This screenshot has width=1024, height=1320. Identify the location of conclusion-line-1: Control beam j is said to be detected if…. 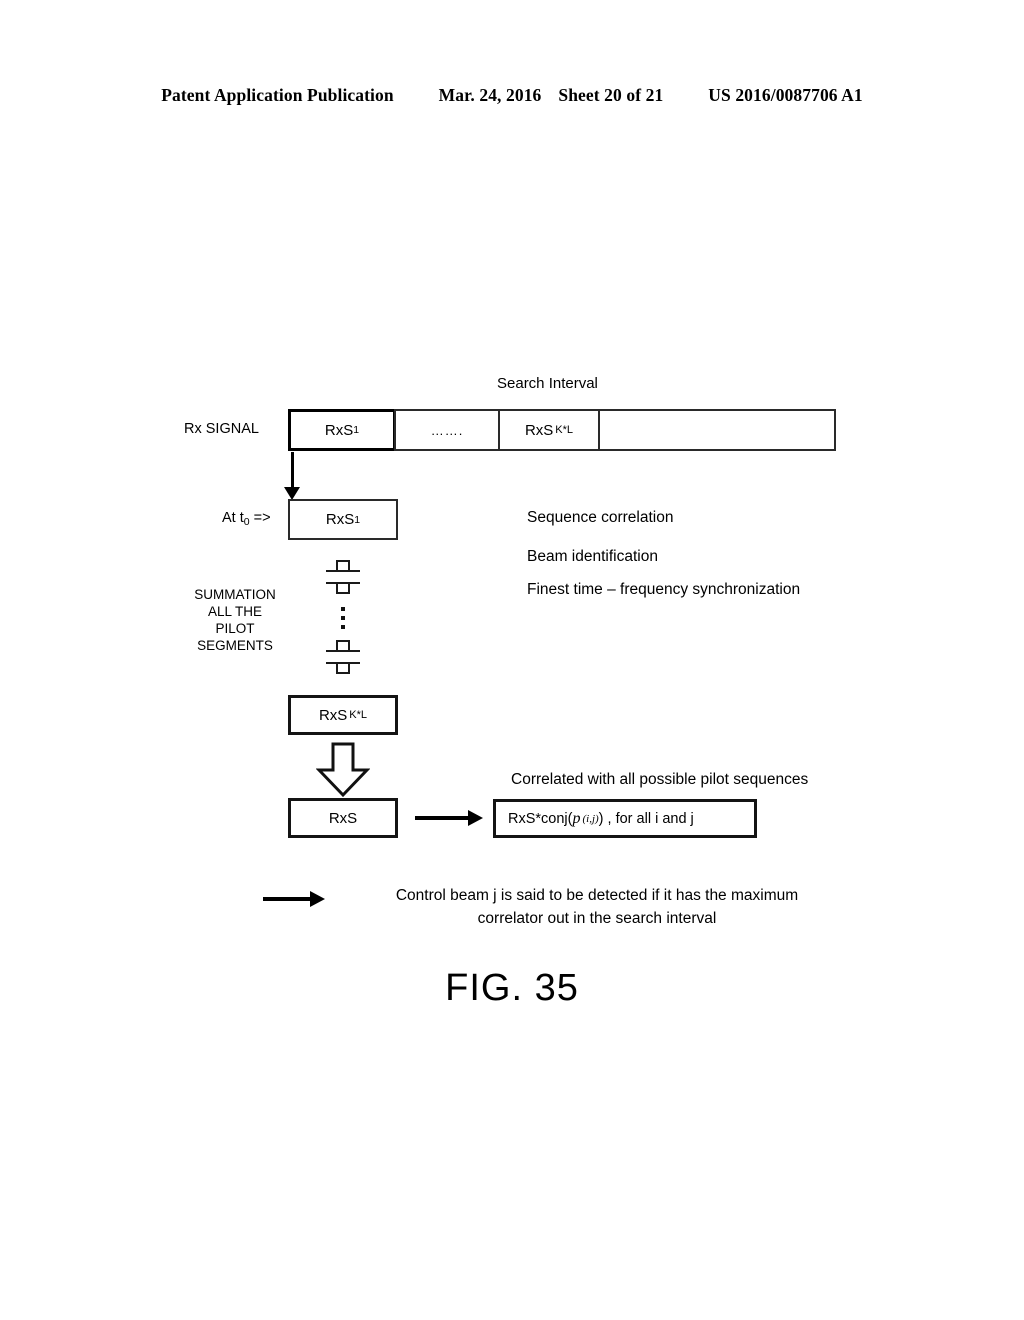
(597, 895).